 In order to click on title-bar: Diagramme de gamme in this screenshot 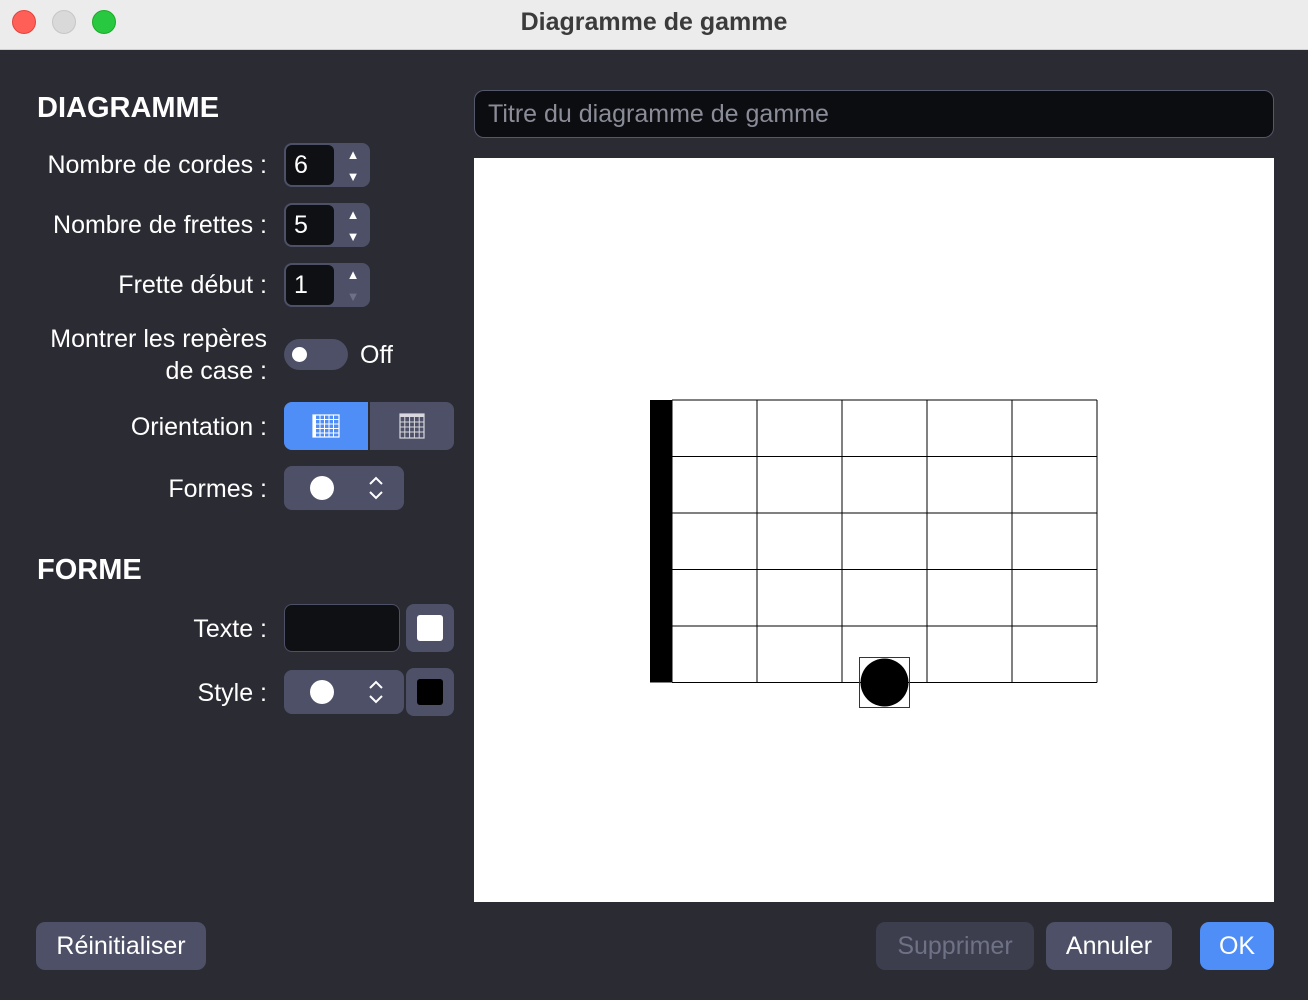, I will do `click(654, 25)`.